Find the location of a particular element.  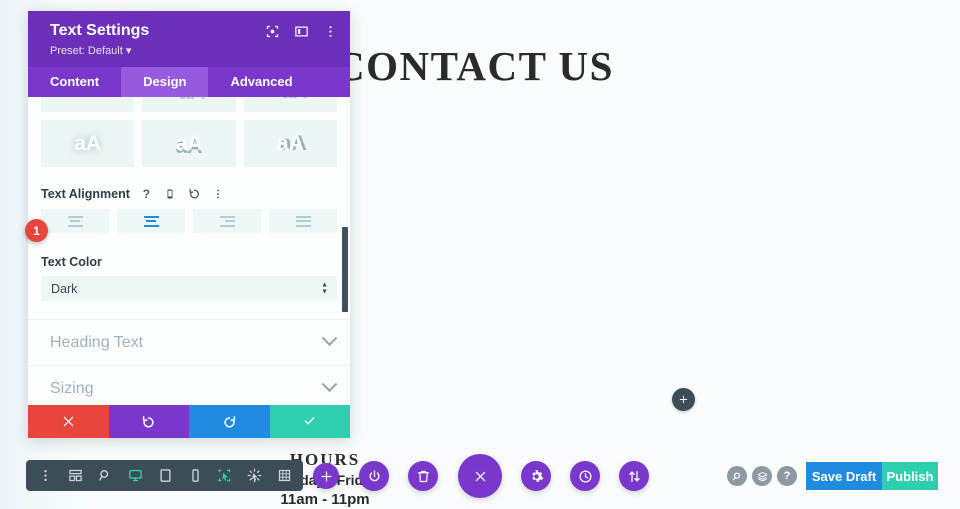

updown-arrows-icon is located at coordinates (634, 476).